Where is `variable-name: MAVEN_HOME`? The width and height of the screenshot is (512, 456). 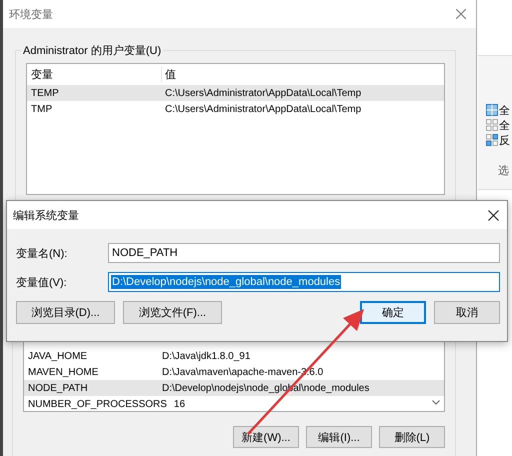 variable-name: MAVEN_HOME is located at coordinates (63, 372).